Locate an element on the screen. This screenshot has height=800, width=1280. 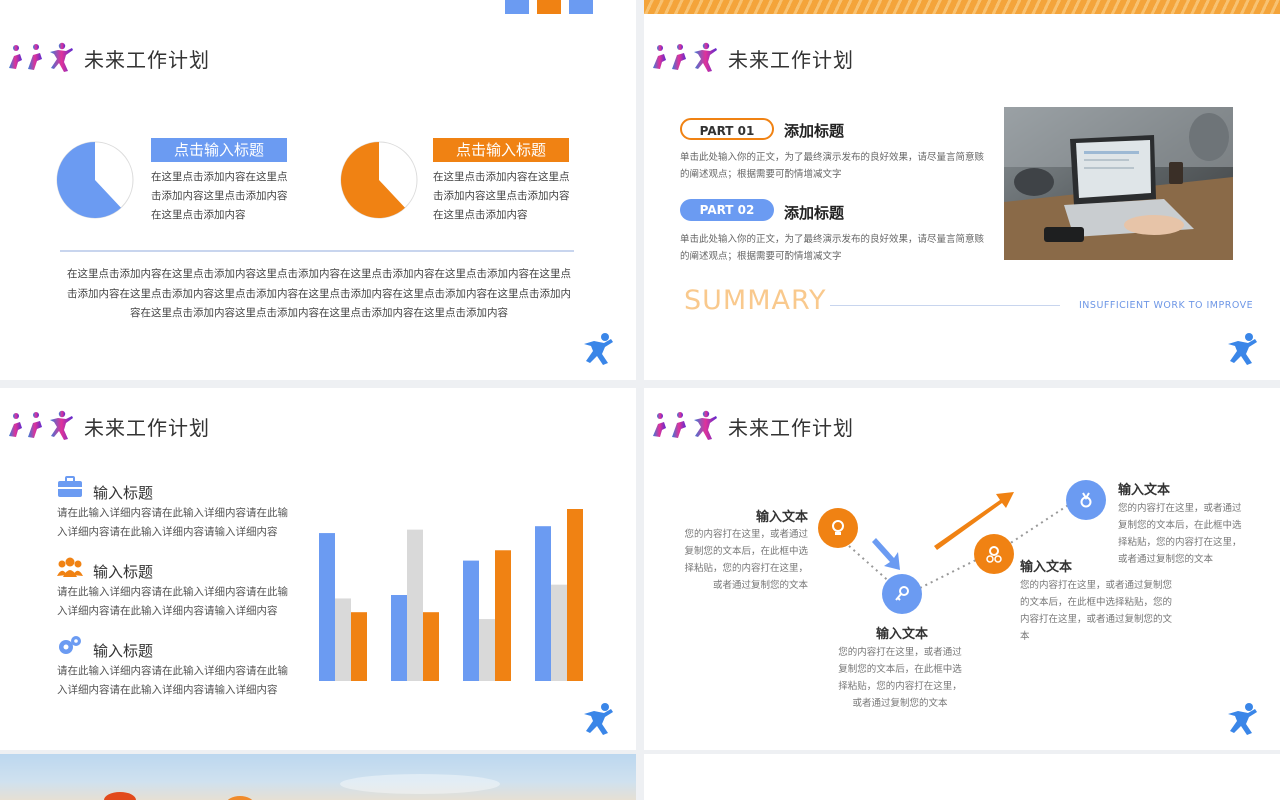
item-heading-2: 输入标题 is located at coordinates (123, 572).